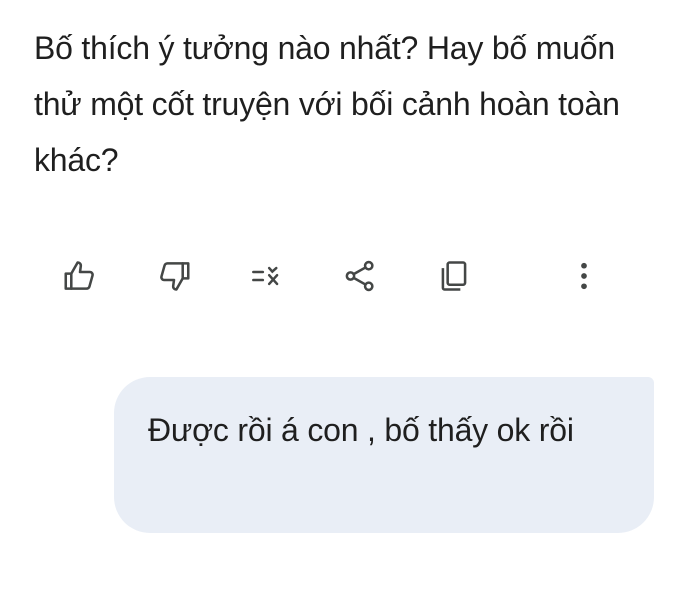 This screenshot has height=600, width=686. What do you see at coordinates (361, 430) in the screenshot?
I see `user-message-text: Được rồi á con , bố thấy ok rồi` at bounding box center [361, 430].